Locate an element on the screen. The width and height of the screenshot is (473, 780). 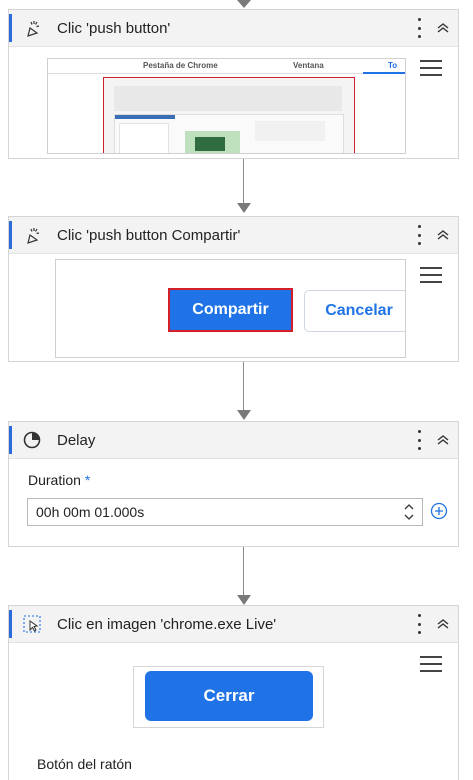
preview-cancelar-label: Cancelar is located at coordinates (359, 310).